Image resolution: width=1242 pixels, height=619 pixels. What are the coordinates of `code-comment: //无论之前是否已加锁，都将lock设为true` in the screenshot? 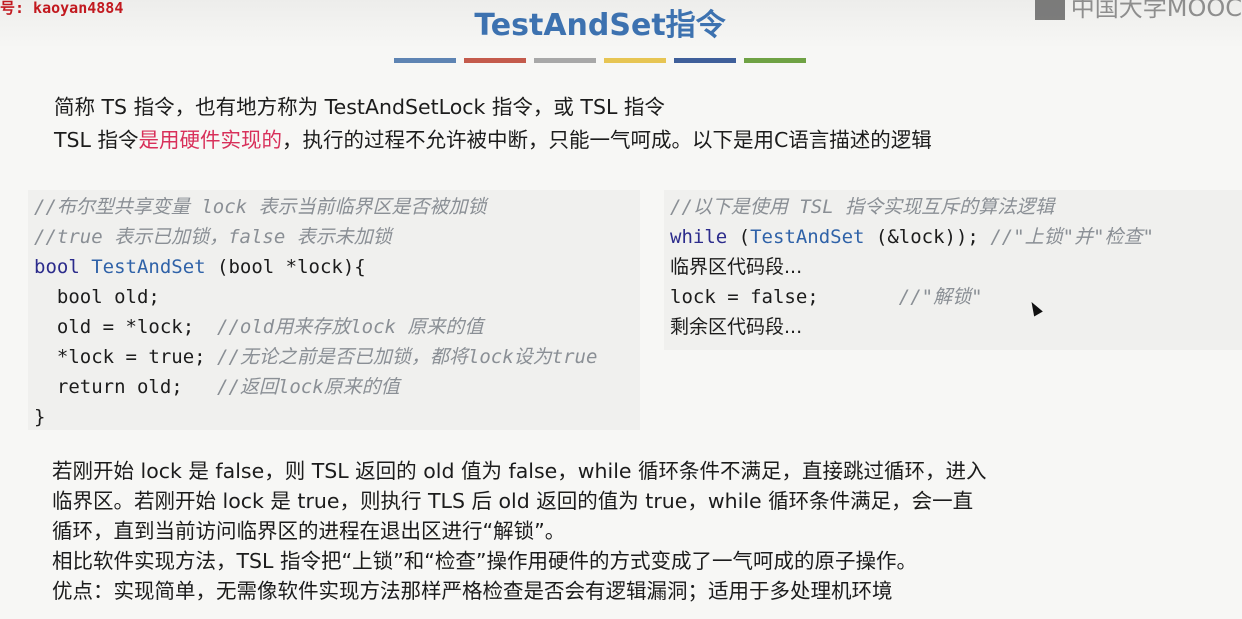 It's located at (407, 357).